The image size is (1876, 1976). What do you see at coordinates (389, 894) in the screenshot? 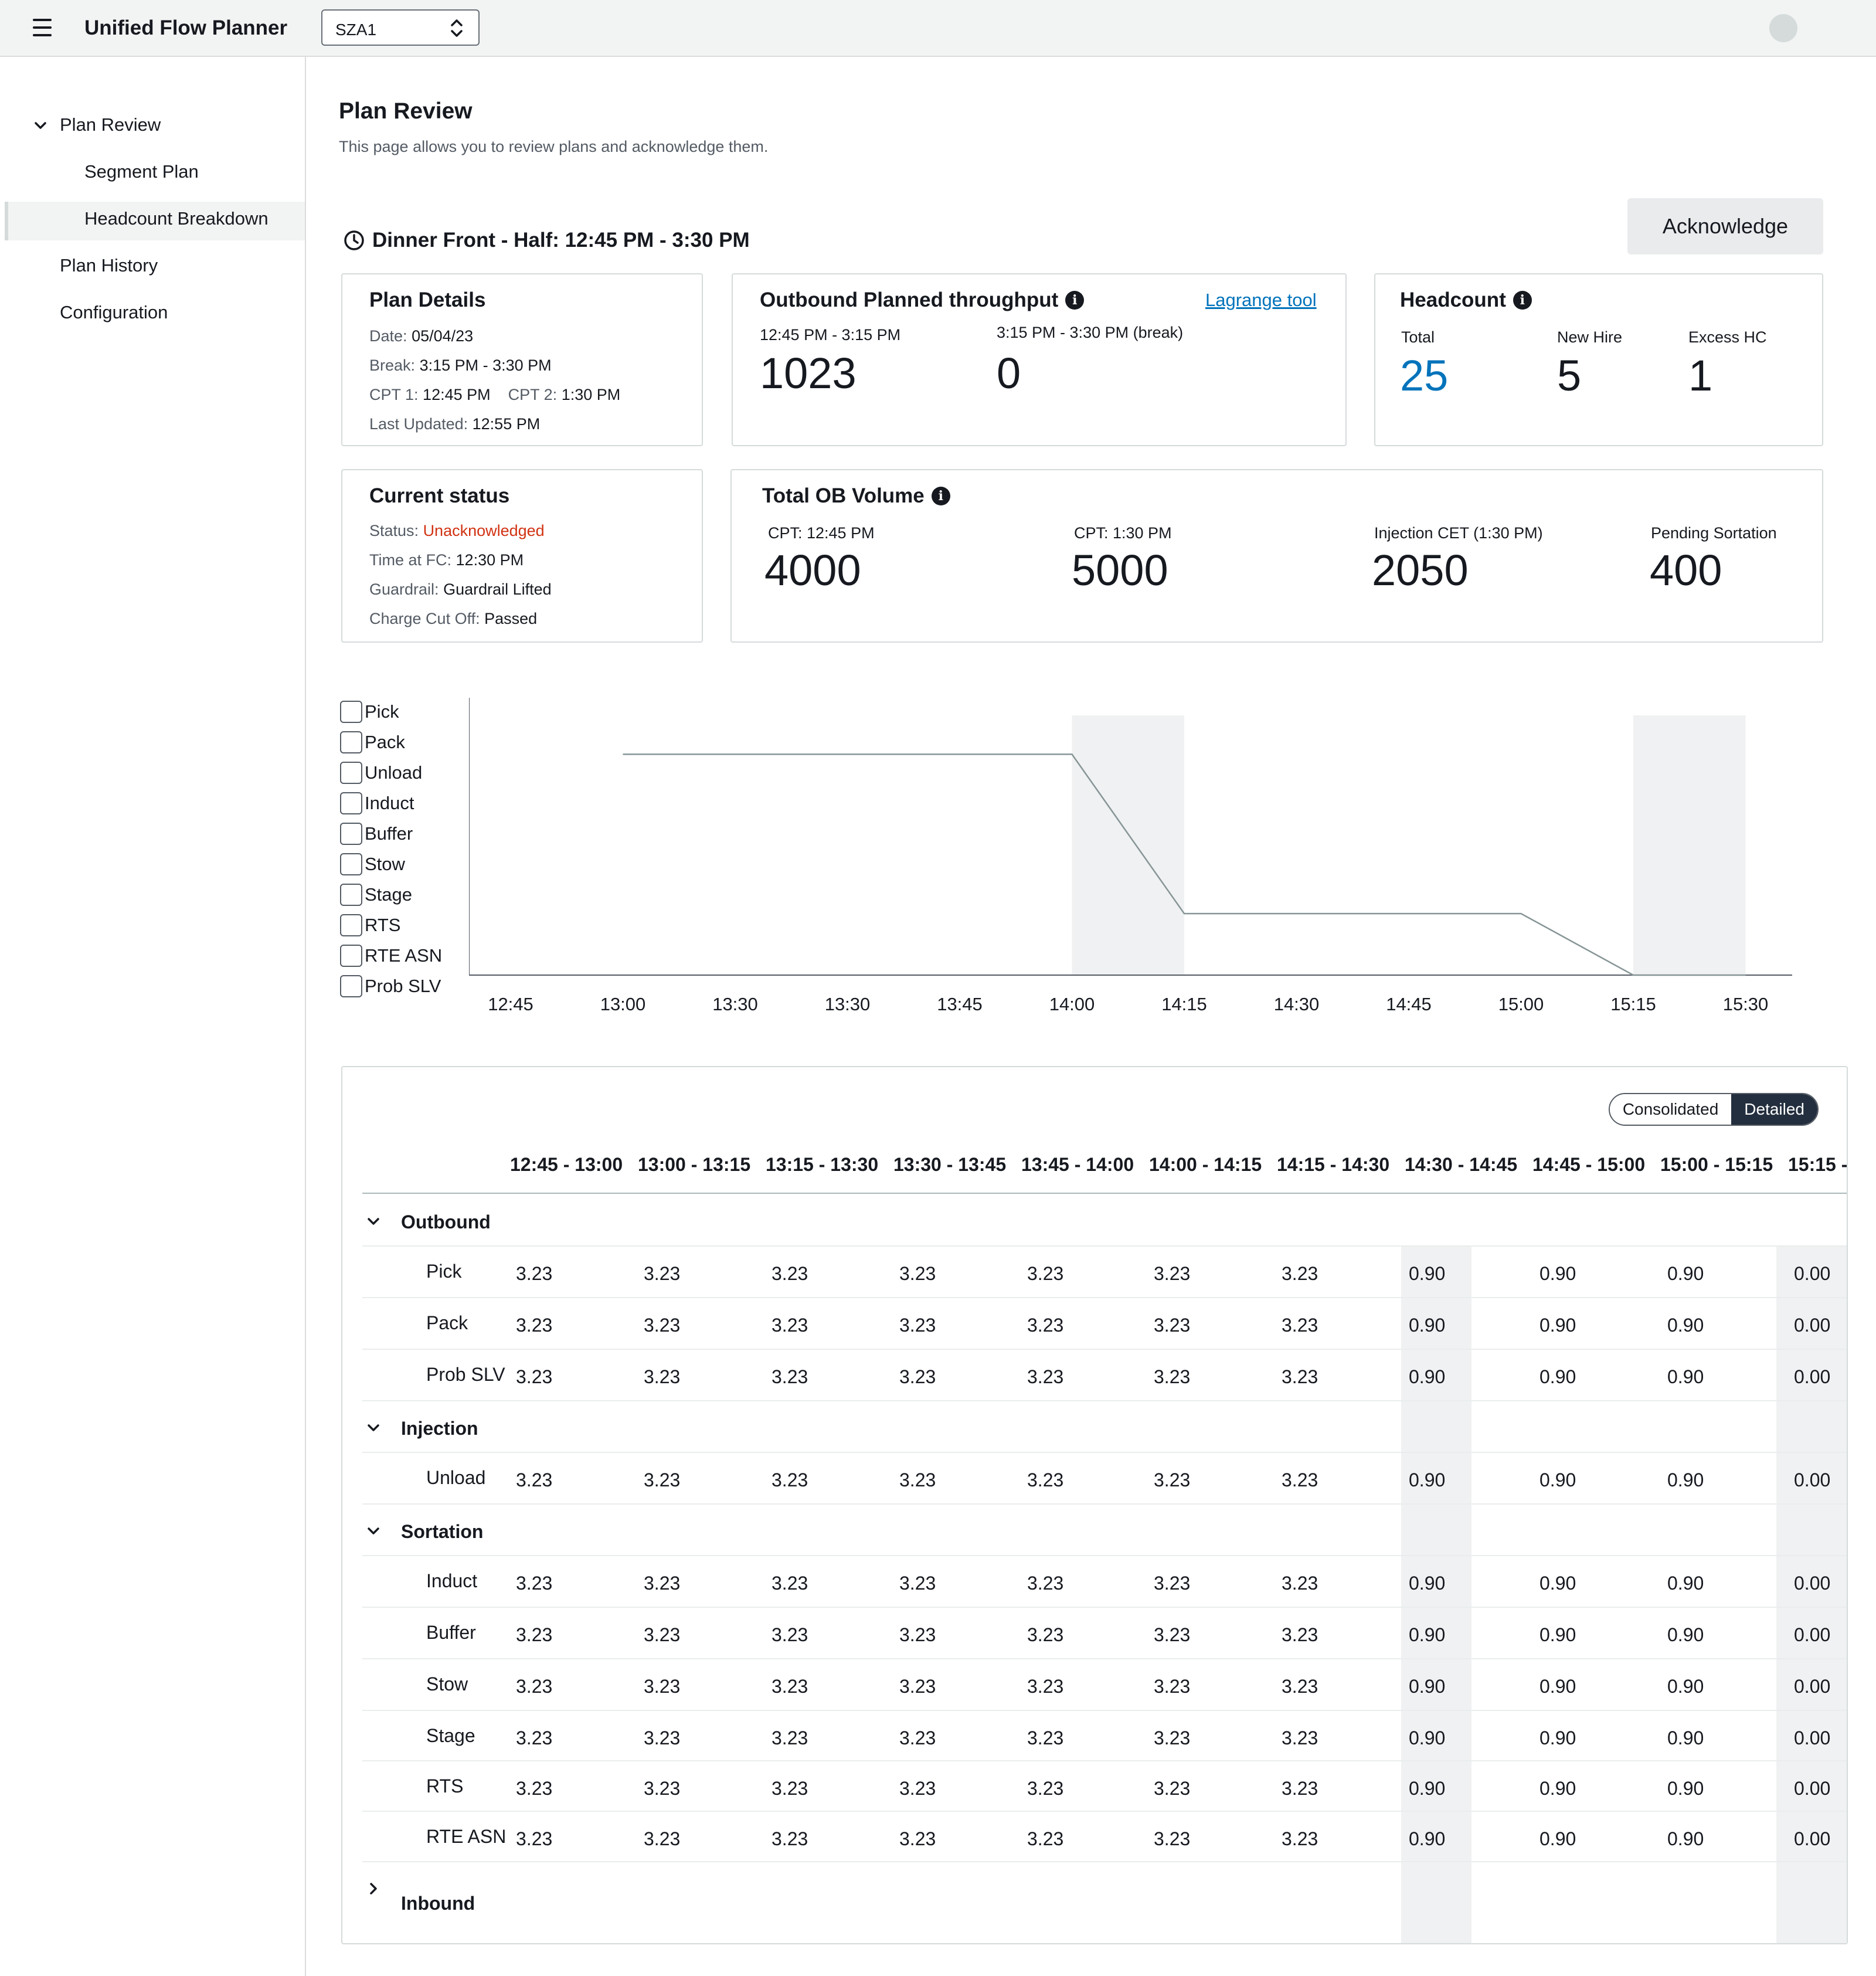
I see `legend-label: Stage` at bounding box center [389, 894].